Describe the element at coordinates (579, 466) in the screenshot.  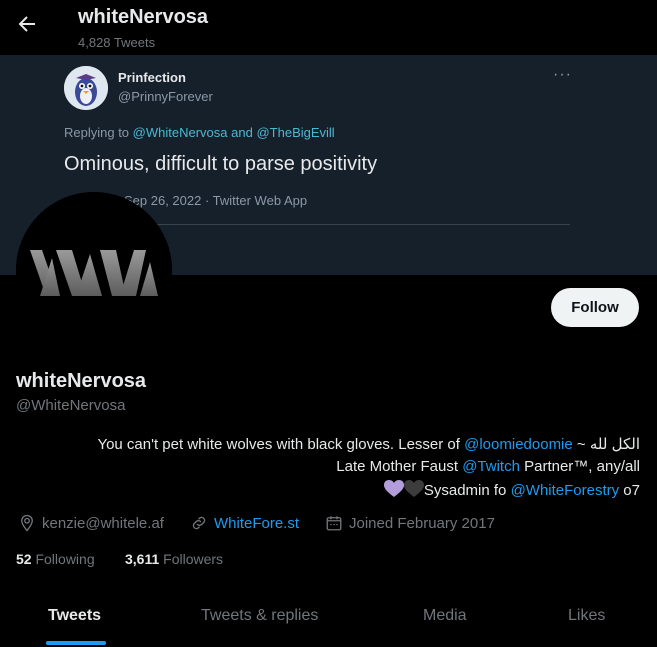
I see `bio-text: Partner™, any/all` at that location.